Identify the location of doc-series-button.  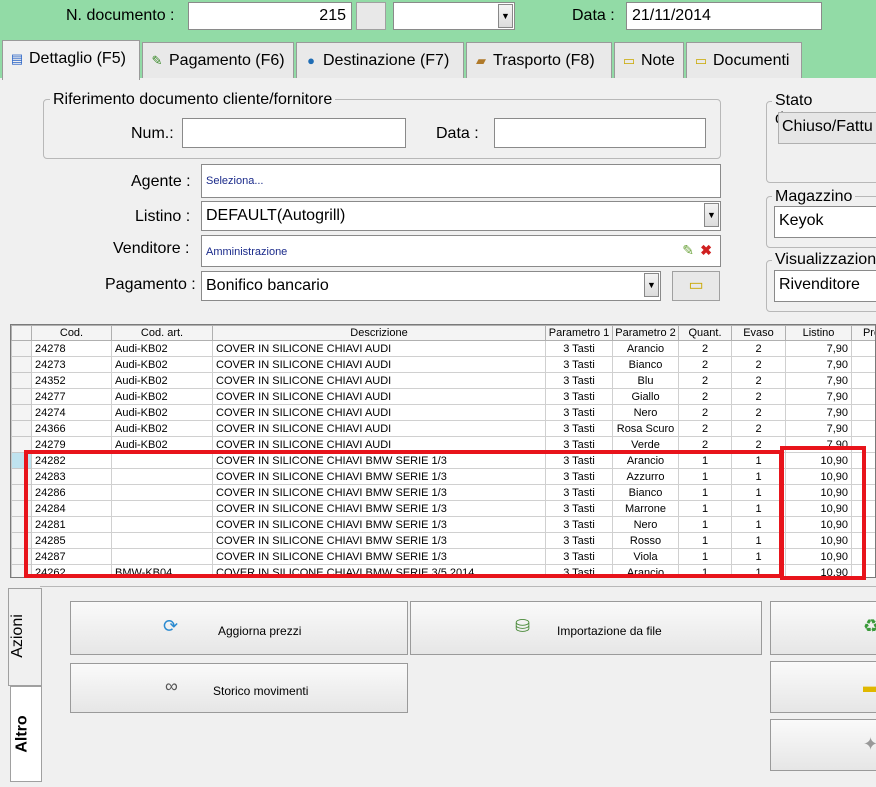
(371, 16).